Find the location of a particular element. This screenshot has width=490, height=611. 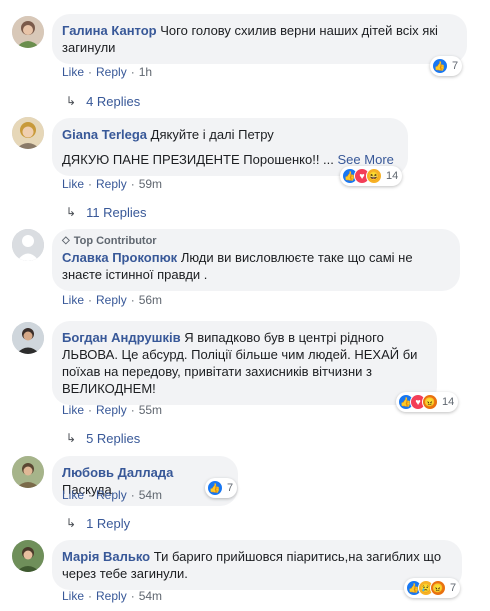

comment-actions: Like · Reply · 59m is located at coordinates (112, 184).